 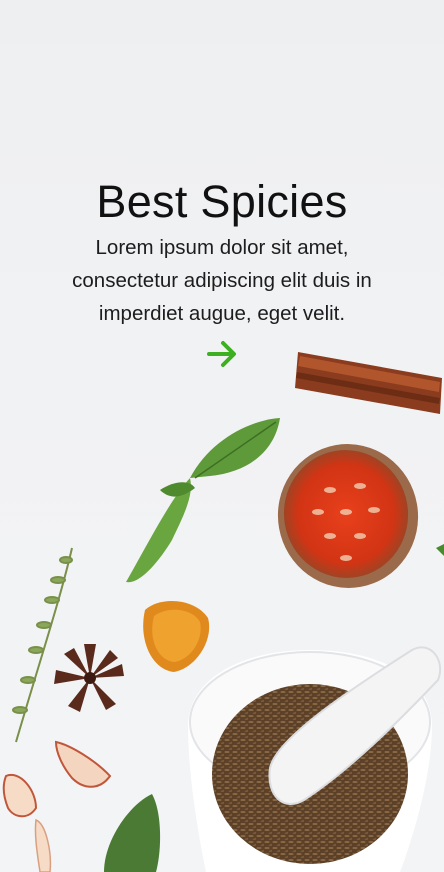 I want to click on mortar-and-pestle, so click(x=315, y=759).